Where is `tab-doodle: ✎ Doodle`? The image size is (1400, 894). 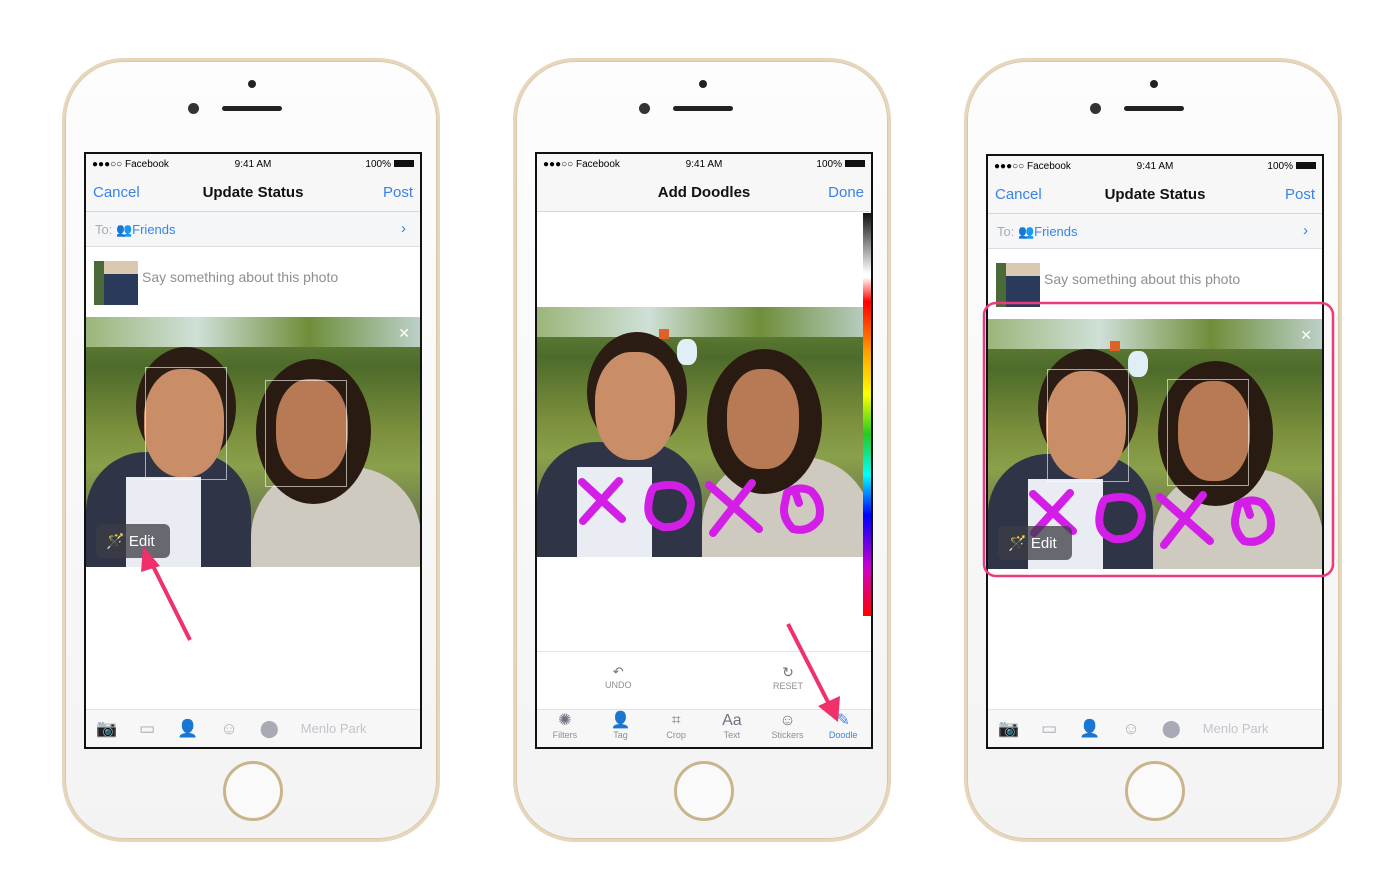 tab-doodle: ✎ Doodle is located at coordinates (843, 728).